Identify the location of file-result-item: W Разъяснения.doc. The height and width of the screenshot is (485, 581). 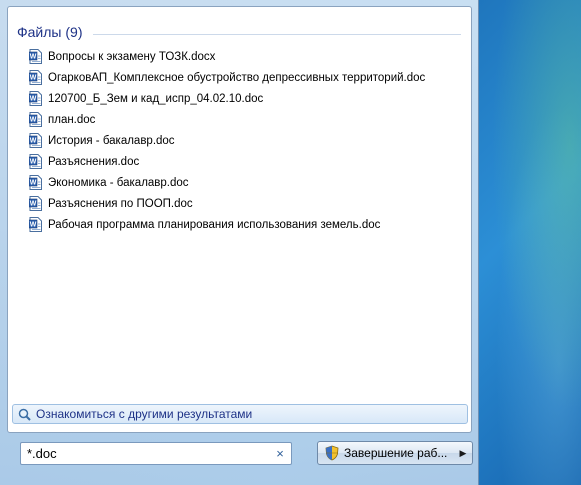
(227, 161).